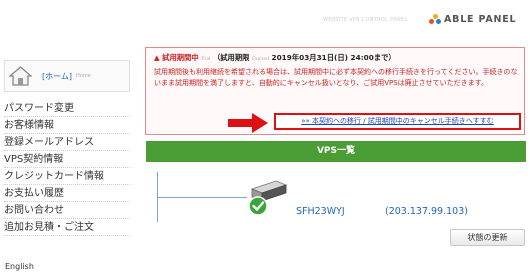 The width and height of the screenshot is (530, 275). I want to click on server-icon, so click(267, 198).